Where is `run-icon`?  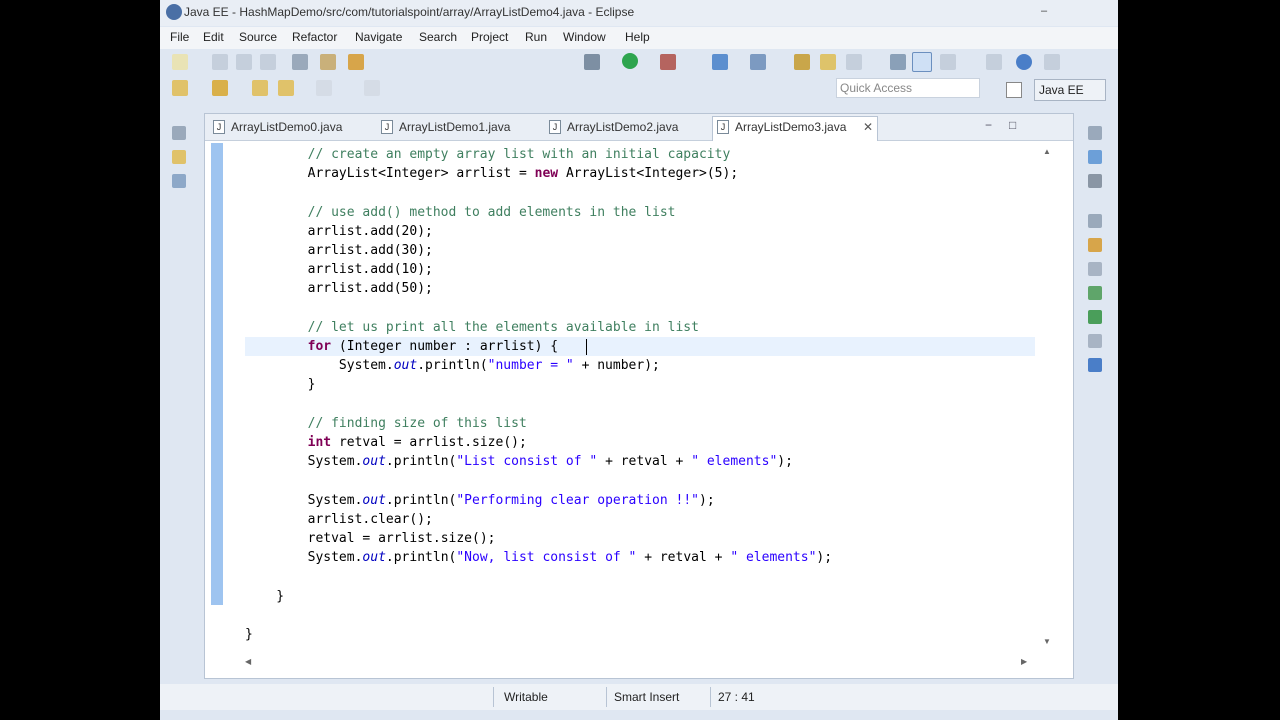 run-icon is located at coordinates (630, 61).